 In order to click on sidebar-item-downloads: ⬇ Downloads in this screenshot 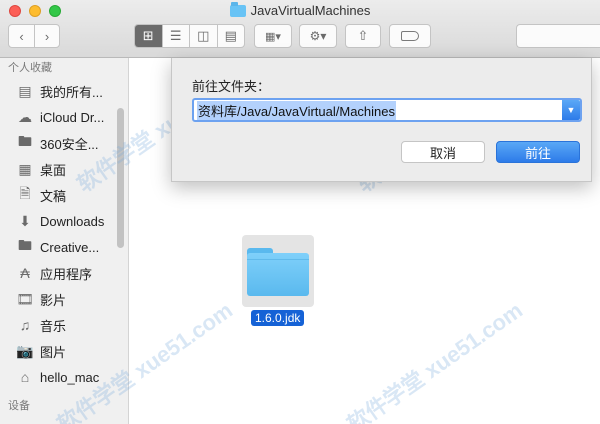, I will do `click(64, 221)`.